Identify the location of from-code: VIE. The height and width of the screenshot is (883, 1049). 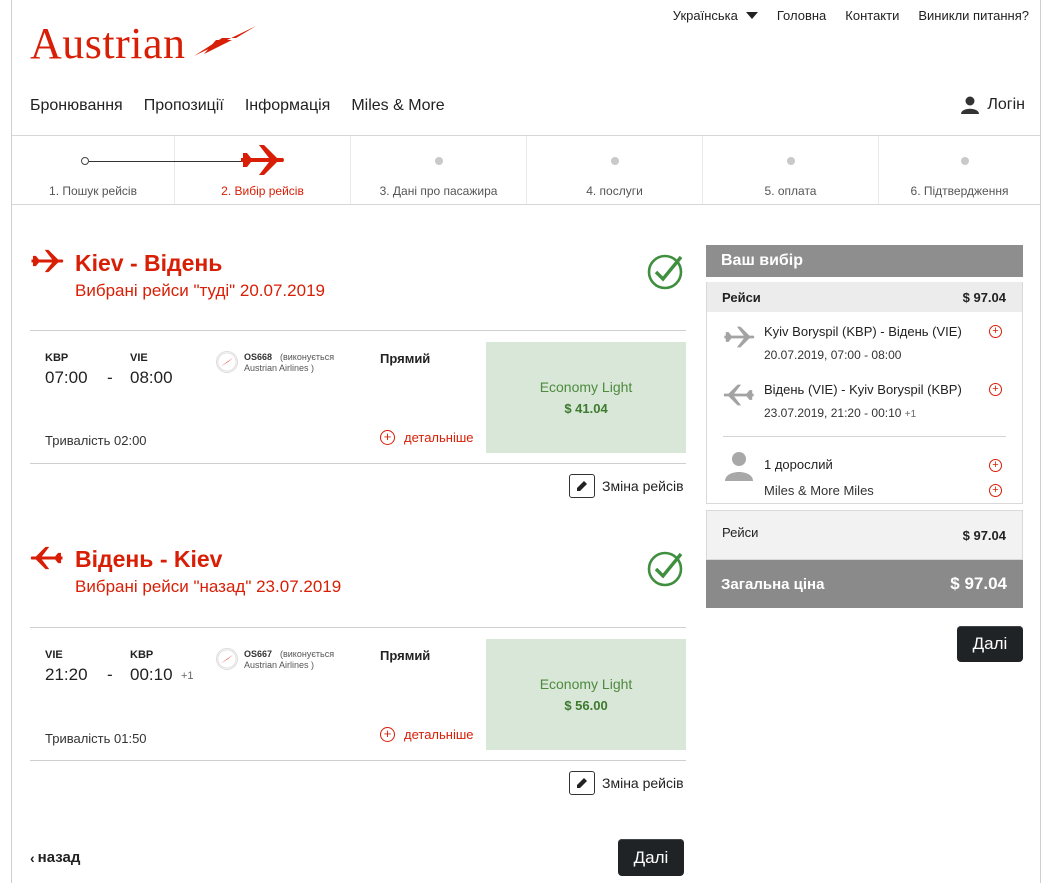
(54, 655).